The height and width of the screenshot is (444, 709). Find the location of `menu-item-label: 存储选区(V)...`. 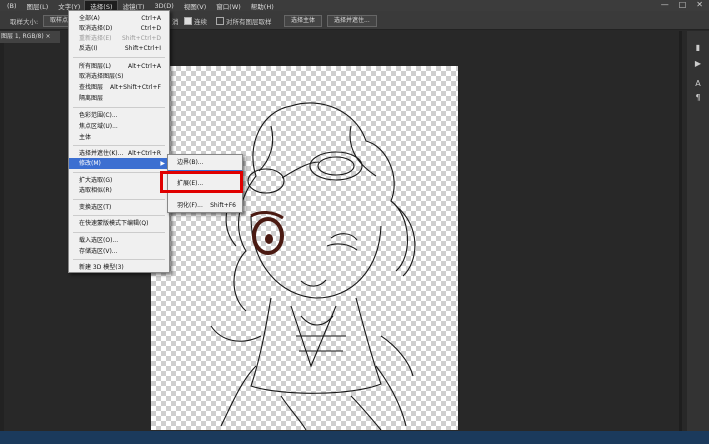

menu-item-label: 存储选区(V)... is located at coordinates (98, 251).